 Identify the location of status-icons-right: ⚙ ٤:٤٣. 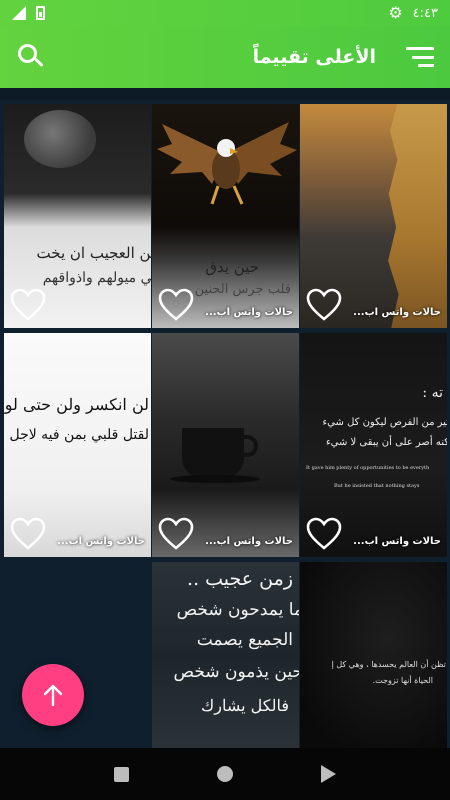
(413, 13).